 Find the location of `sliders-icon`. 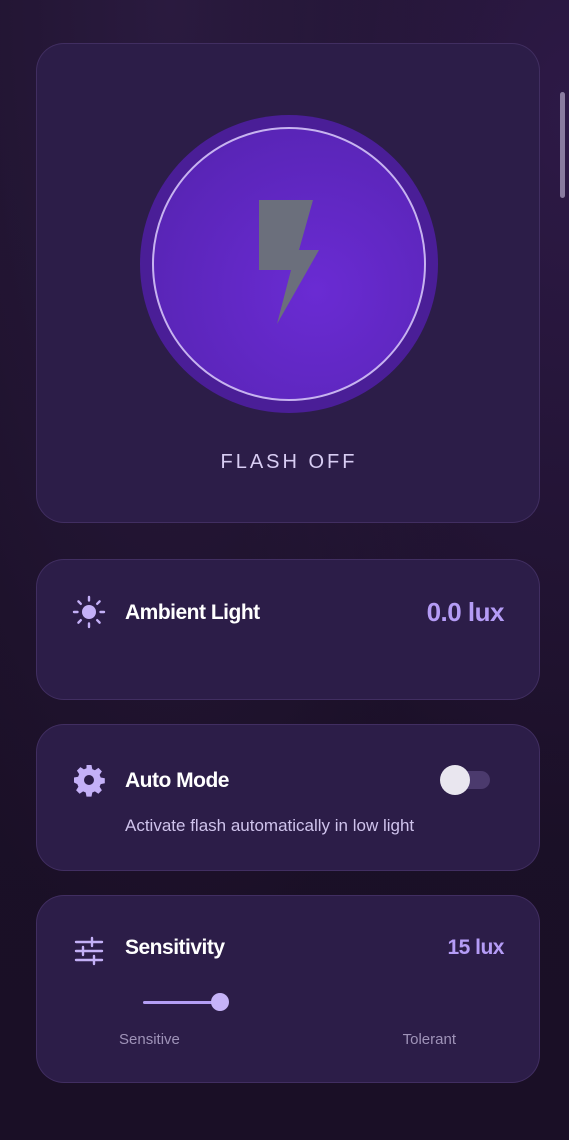

sliders-icon is located at coordinates (89, 951).